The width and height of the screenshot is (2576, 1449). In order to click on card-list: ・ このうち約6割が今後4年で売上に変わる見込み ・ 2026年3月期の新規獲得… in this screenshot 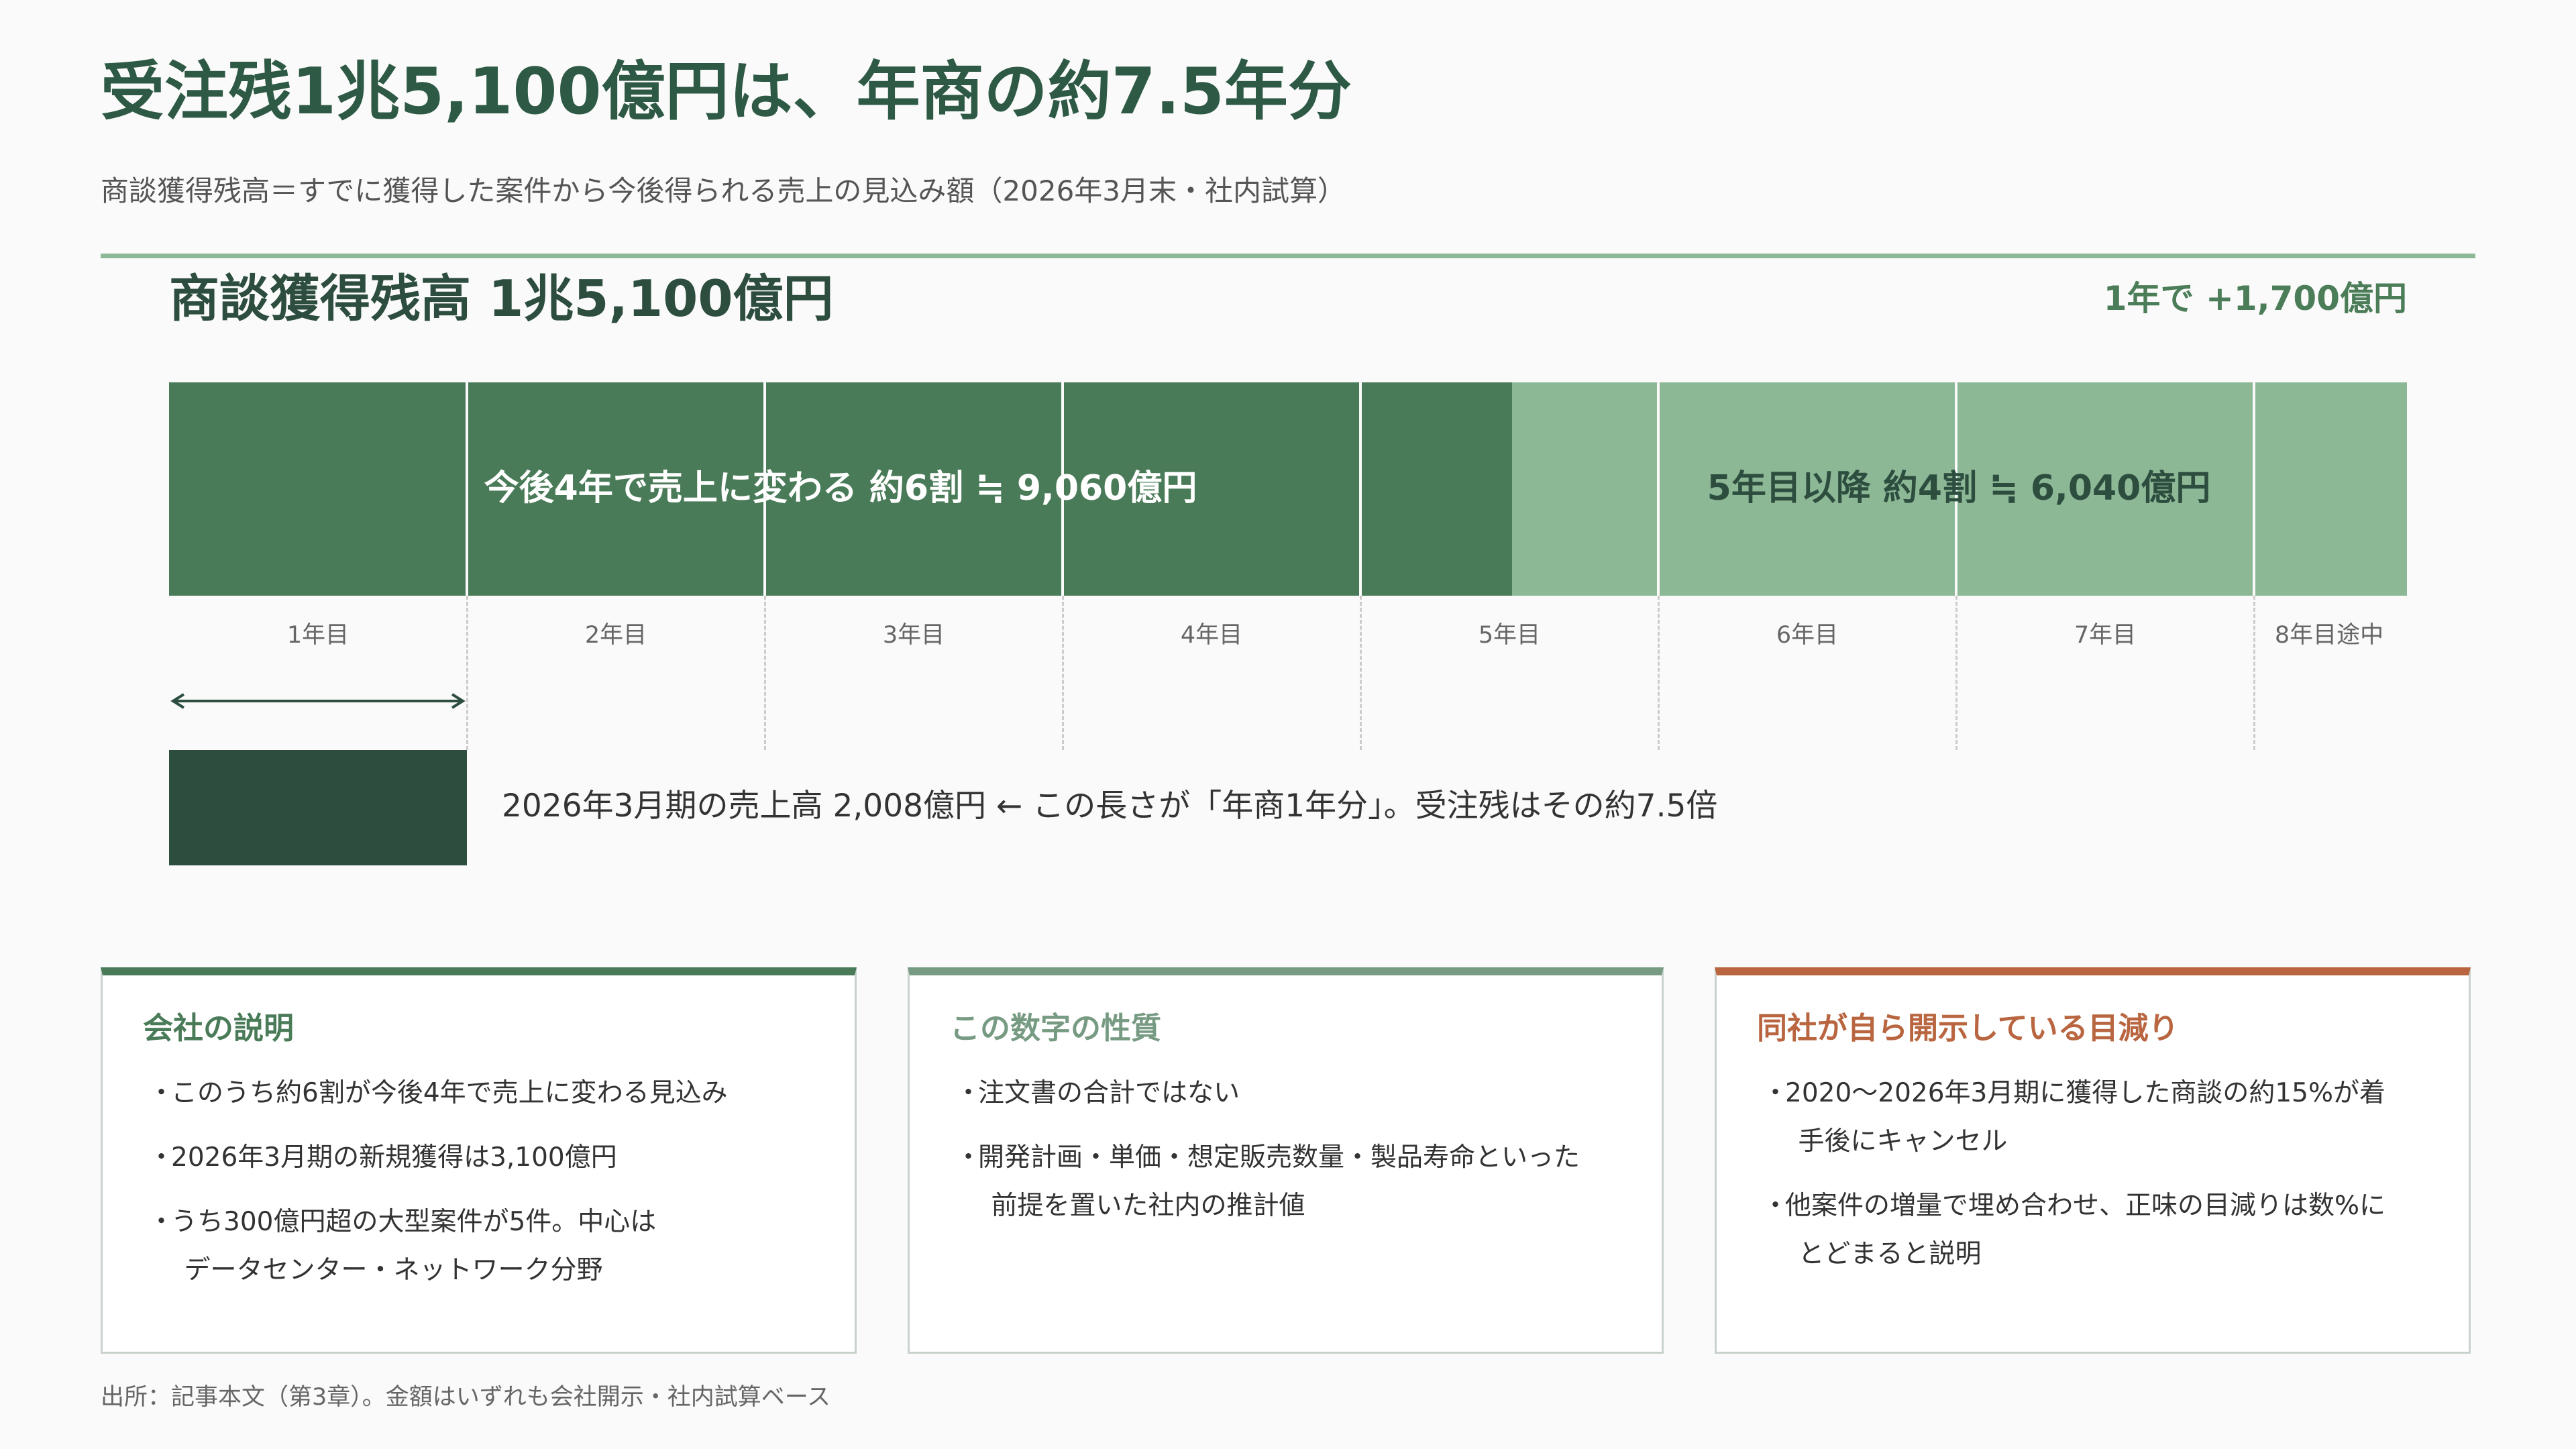, I will do `click(487, 1190)`.